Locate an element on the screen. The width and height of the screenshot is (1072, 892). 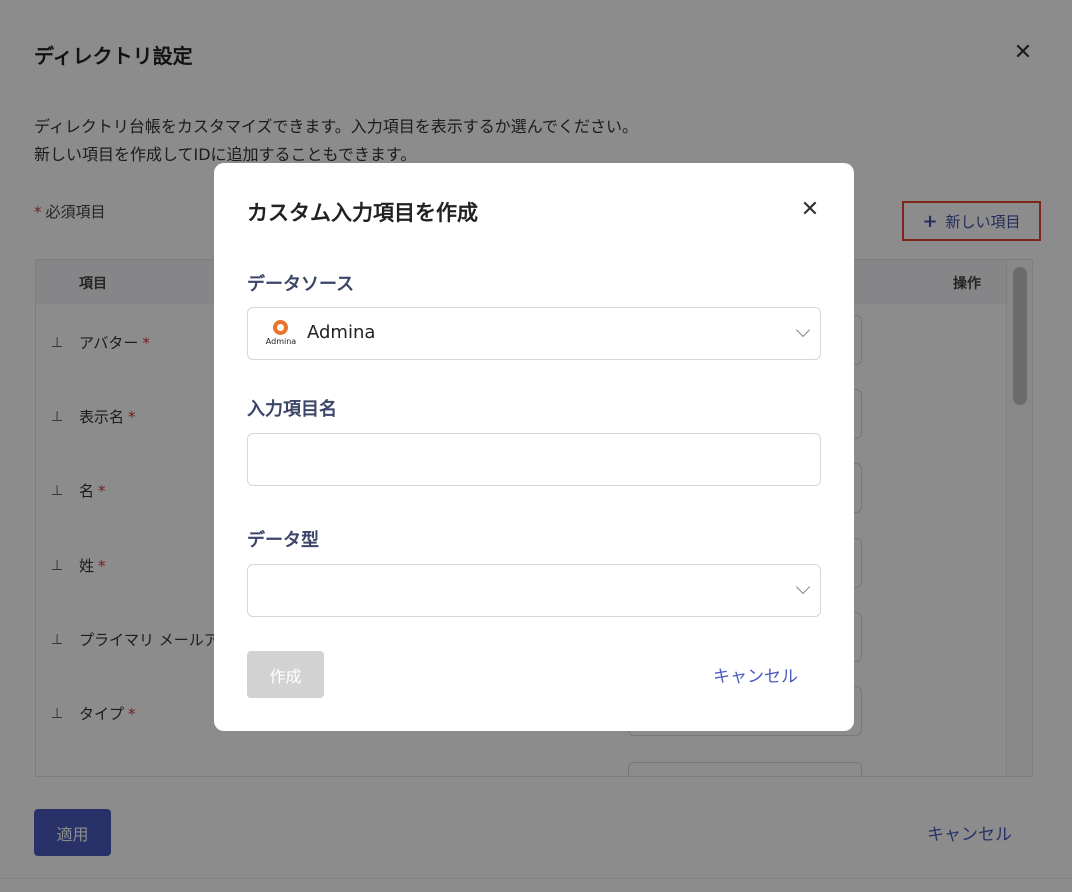
data-type-label: データ型 is located at coordinates (283, 540).